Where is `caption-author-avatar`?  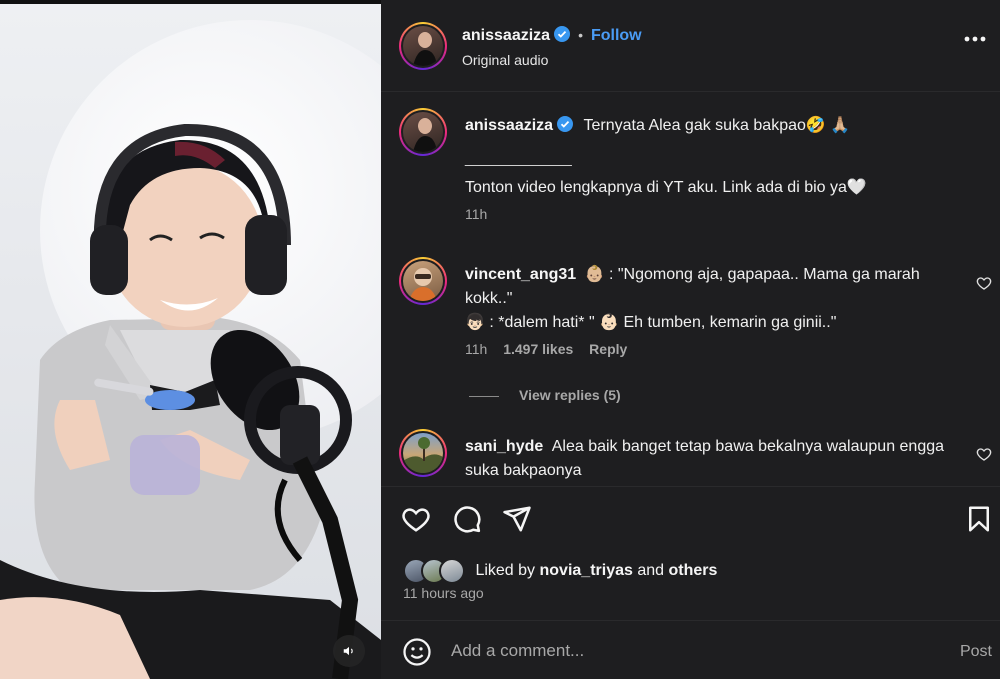
caption-author-avatar is located at coordinates (423, 132).